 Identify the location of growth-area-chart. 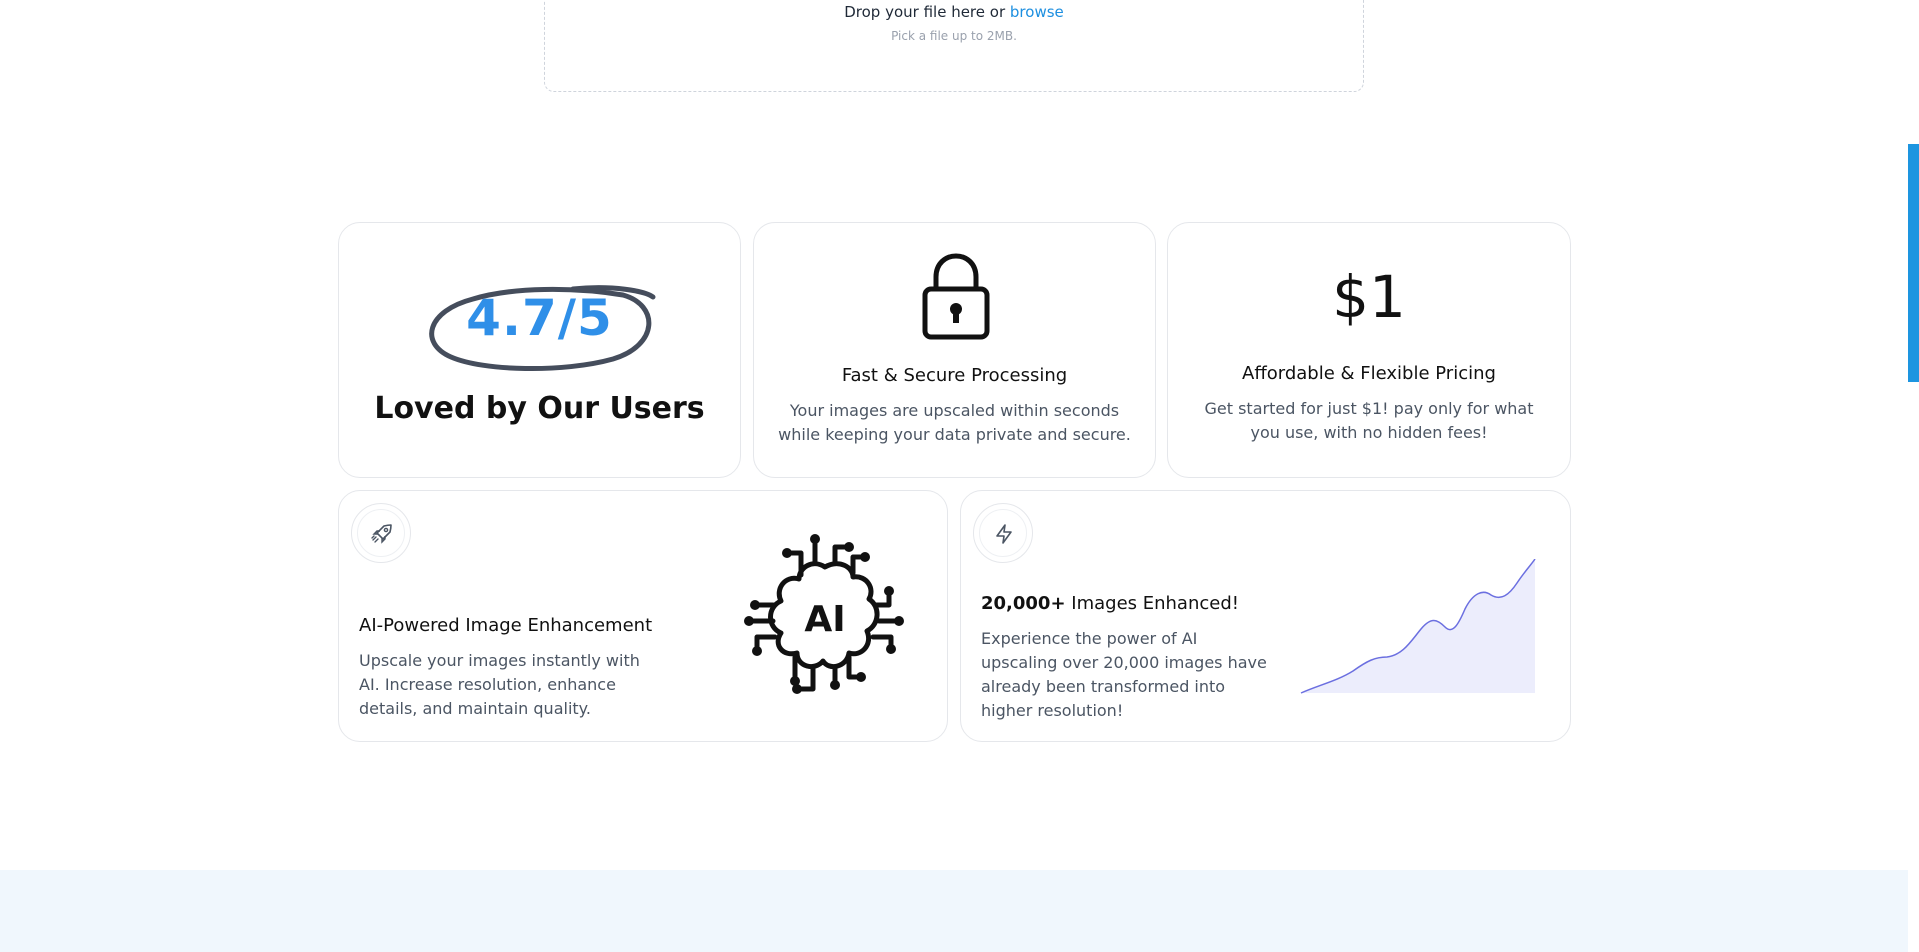
(1418, 626).